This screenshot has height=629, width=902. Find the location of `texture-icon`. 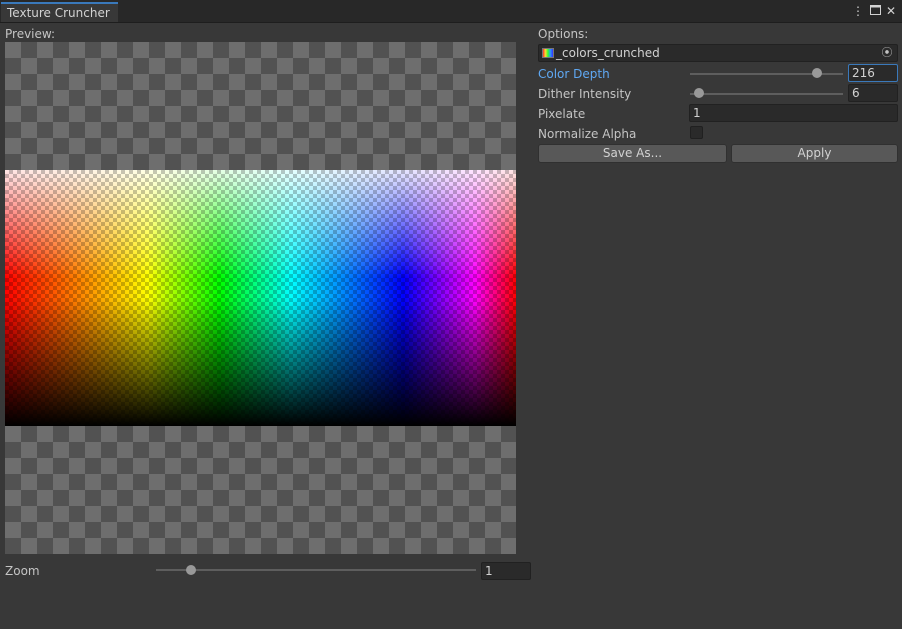

texture-icon is located at coordinates (548, 53).